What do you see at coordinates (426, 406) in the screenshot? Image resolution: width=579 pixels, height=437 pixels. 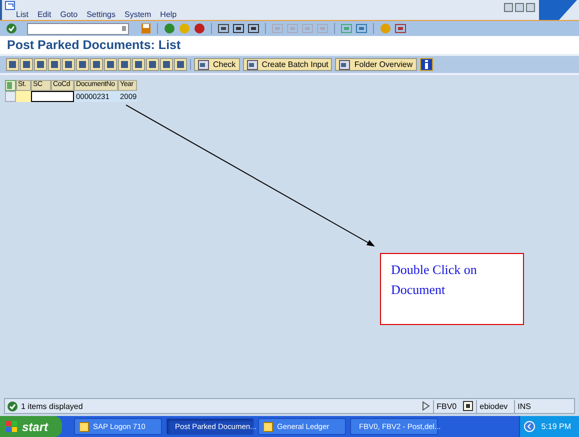 I see `expand-icon` at bounding box center [426, 406].